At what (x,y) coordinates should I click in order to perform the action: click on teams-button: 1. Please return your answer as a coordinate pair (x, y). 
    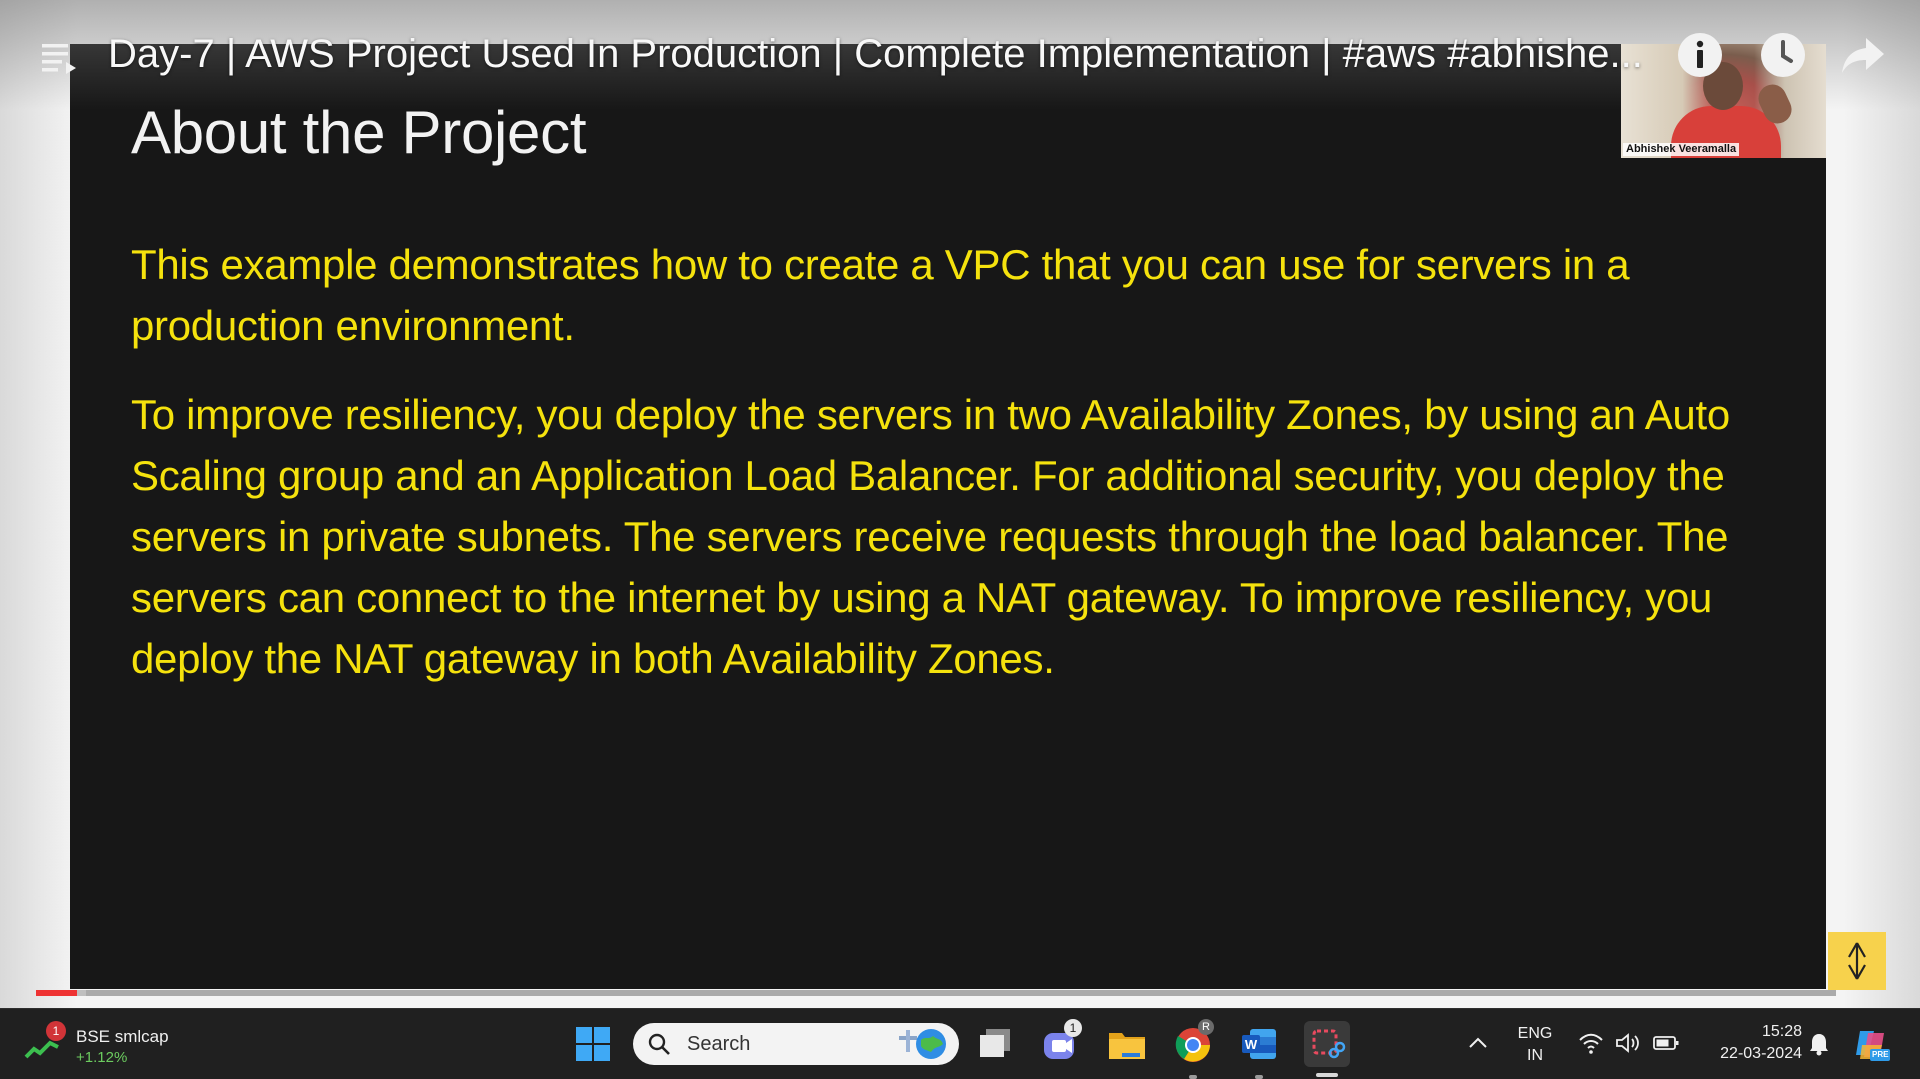
    Looking at the image, I should click on (1061, 1042).